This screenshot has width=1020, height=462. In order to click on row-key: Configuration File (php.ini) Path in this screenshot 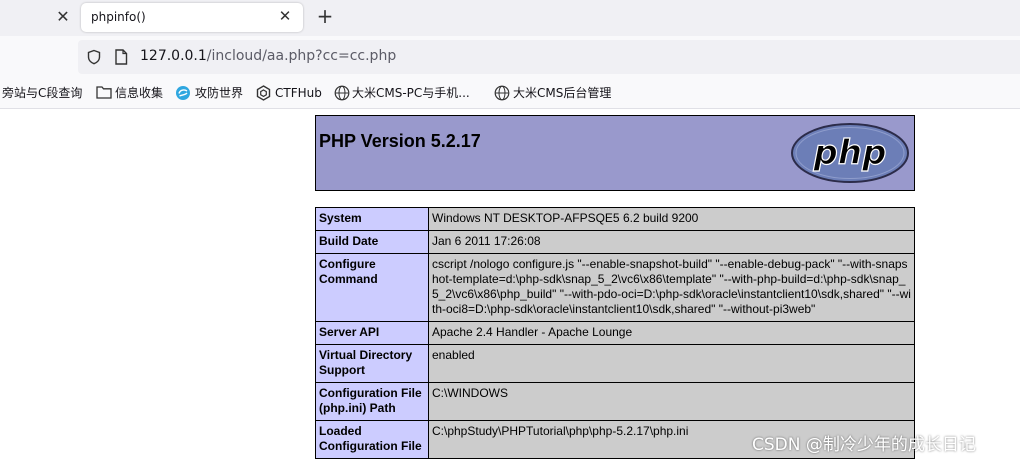, I will do `click(372, 401)`.